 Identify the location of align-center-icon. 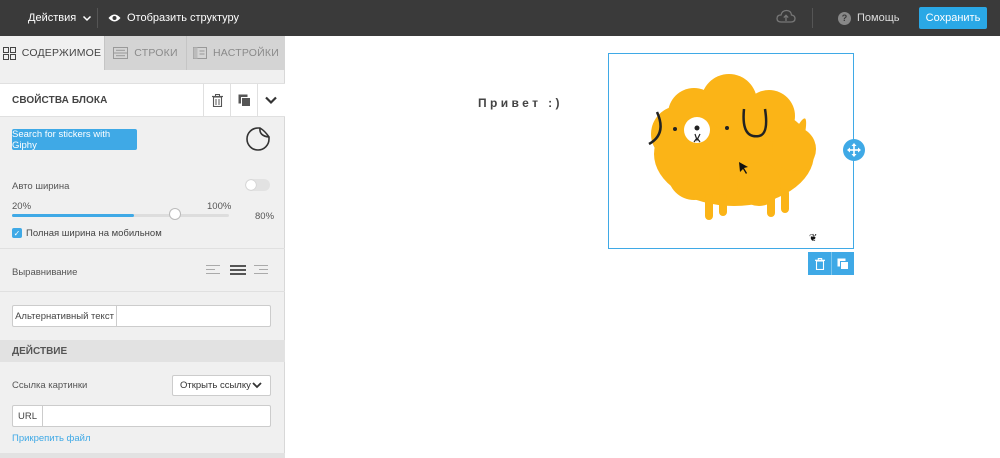
(238, 271).